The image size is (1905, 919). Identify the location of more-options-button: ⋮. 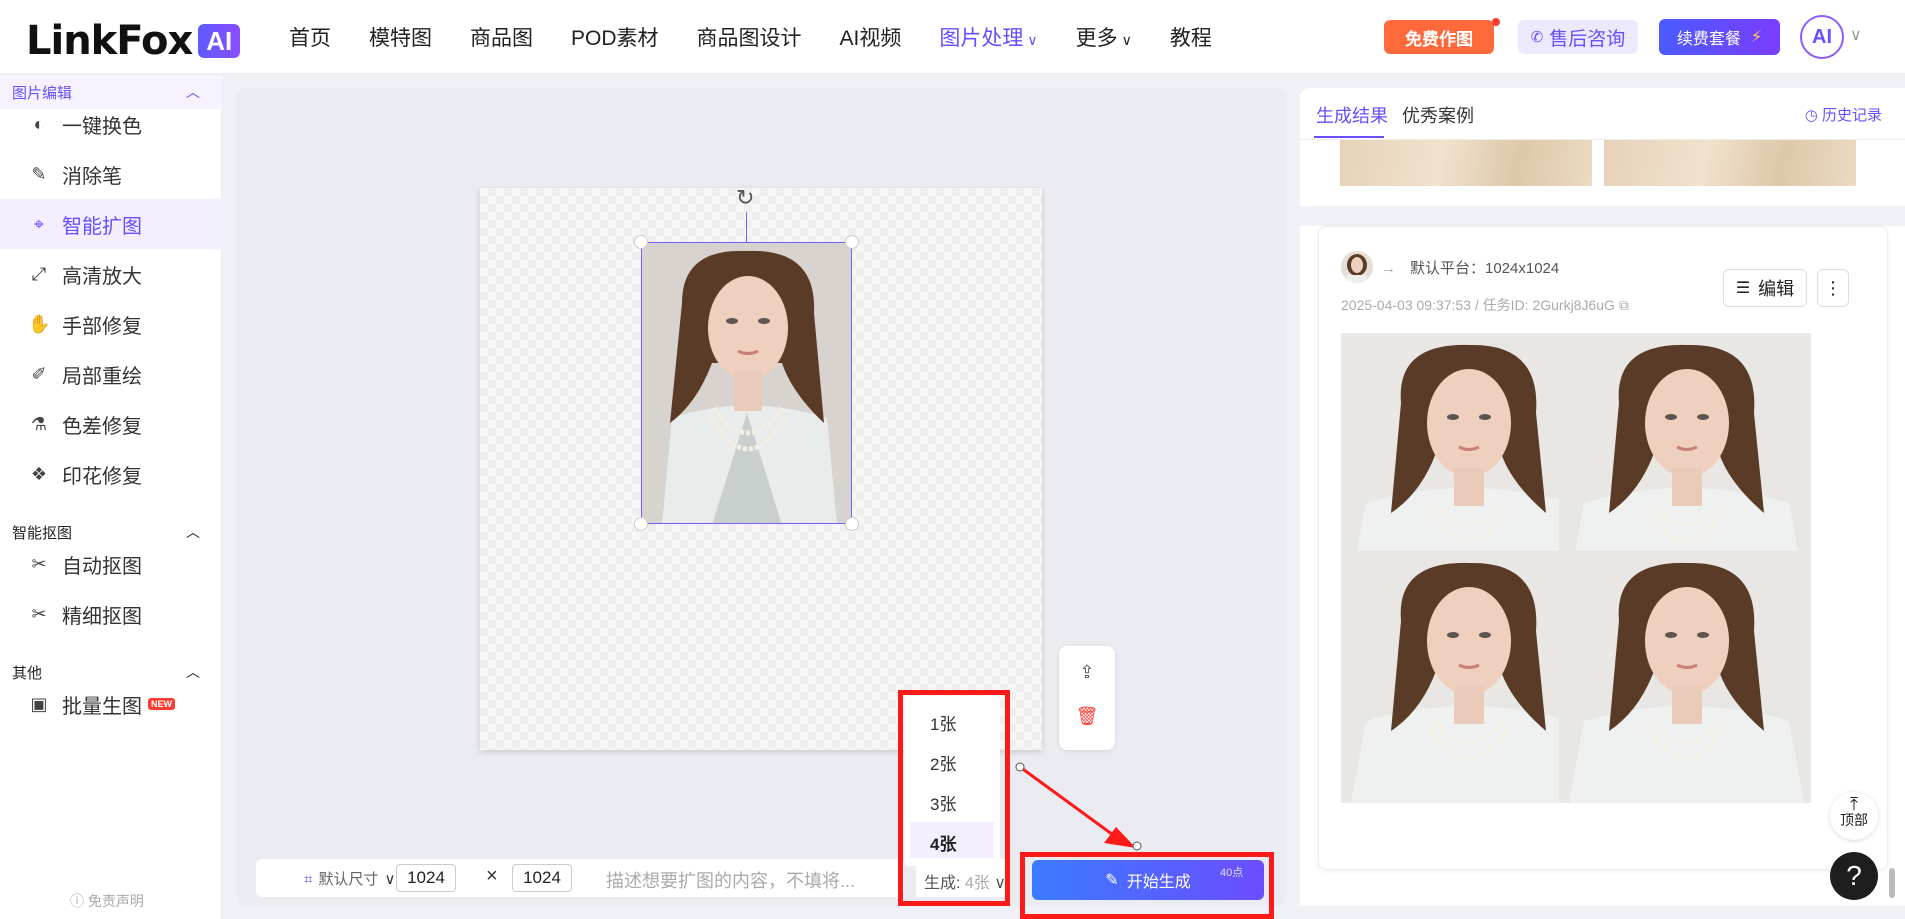
(1833, 288).